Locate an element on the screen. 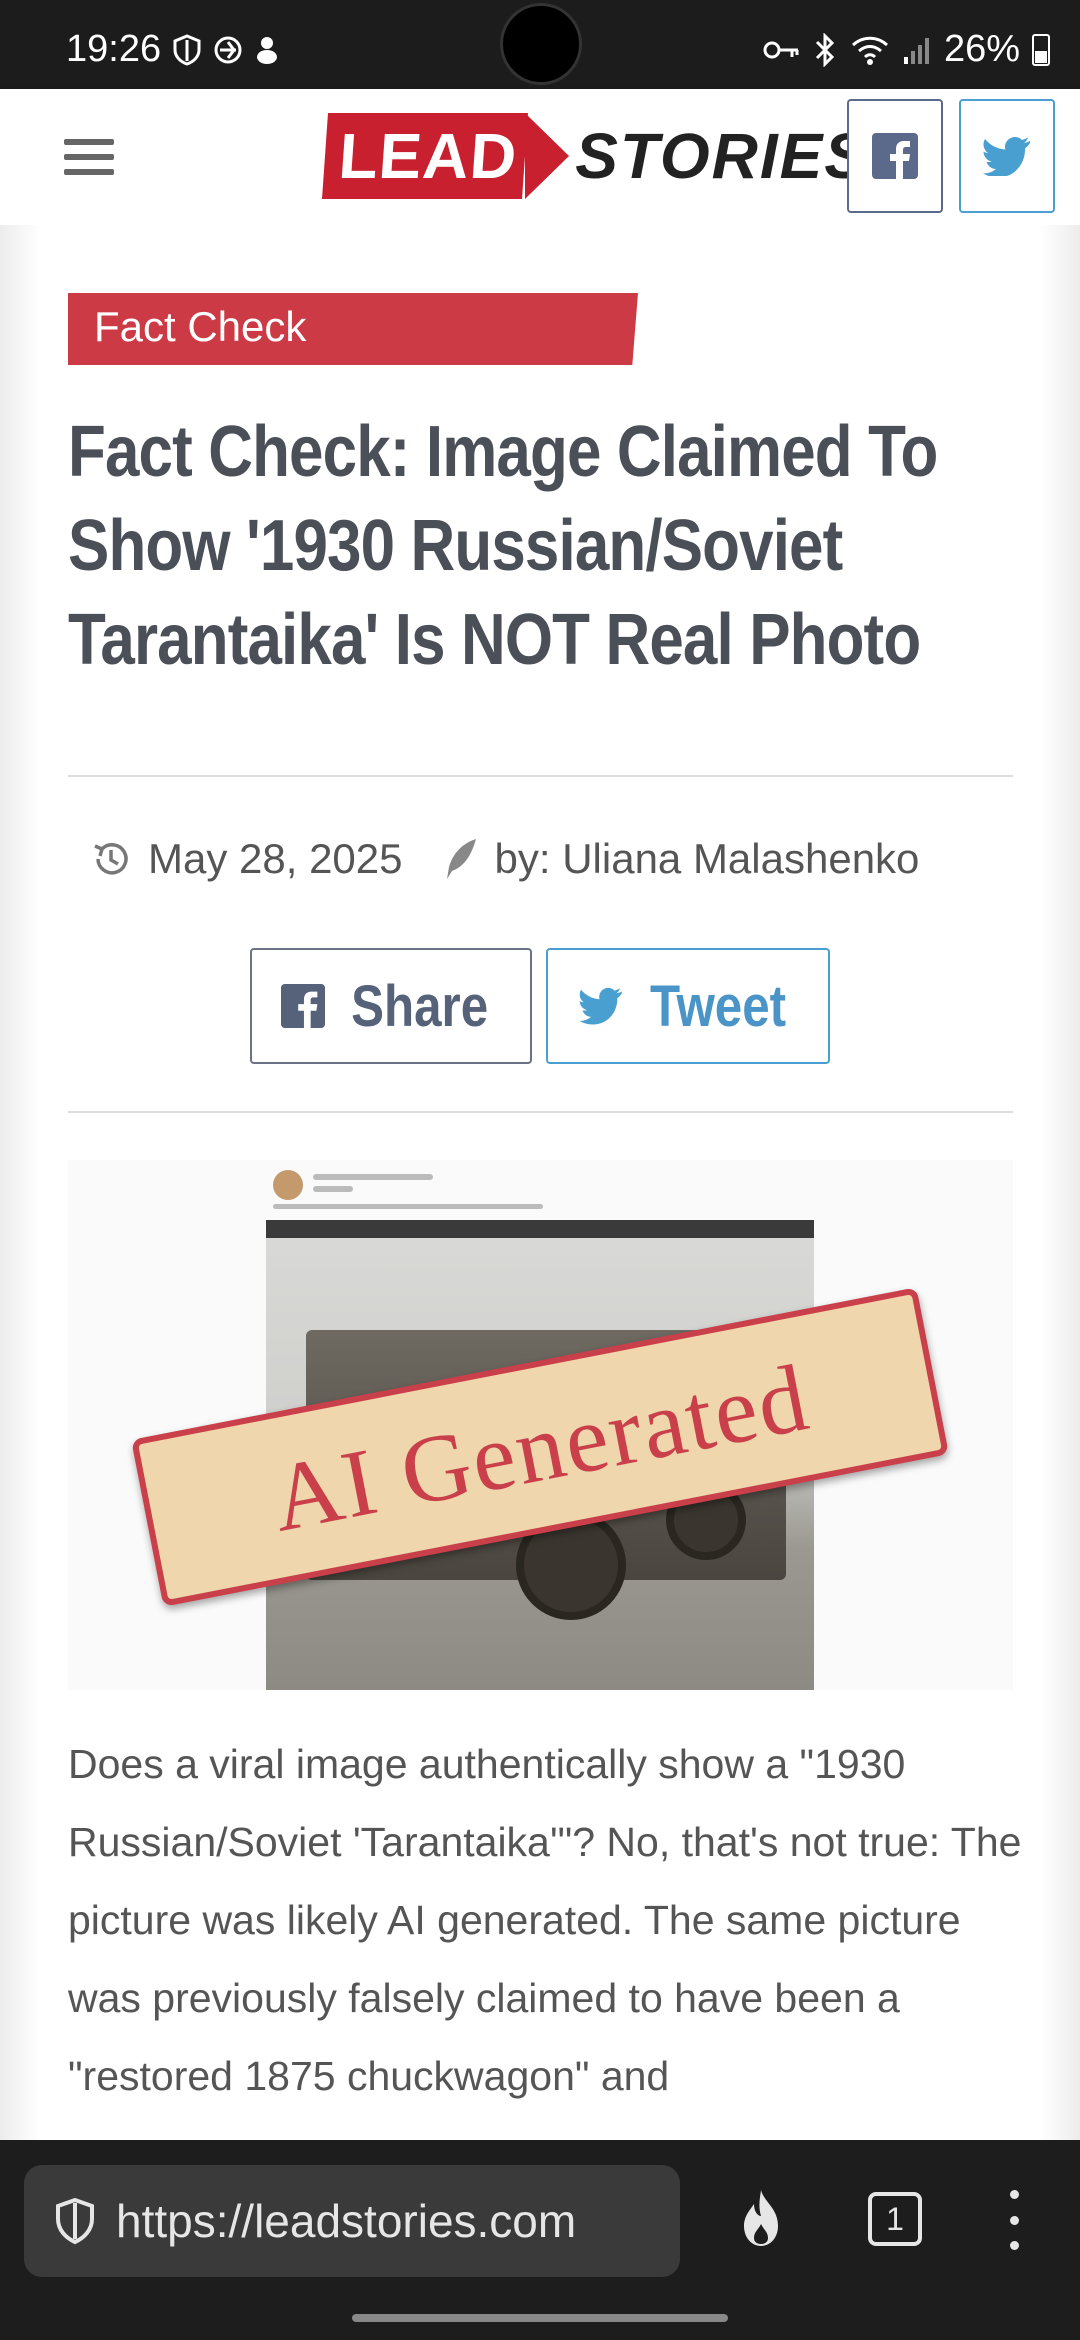  header-twitter-button is located at coordinates (1007, 156).